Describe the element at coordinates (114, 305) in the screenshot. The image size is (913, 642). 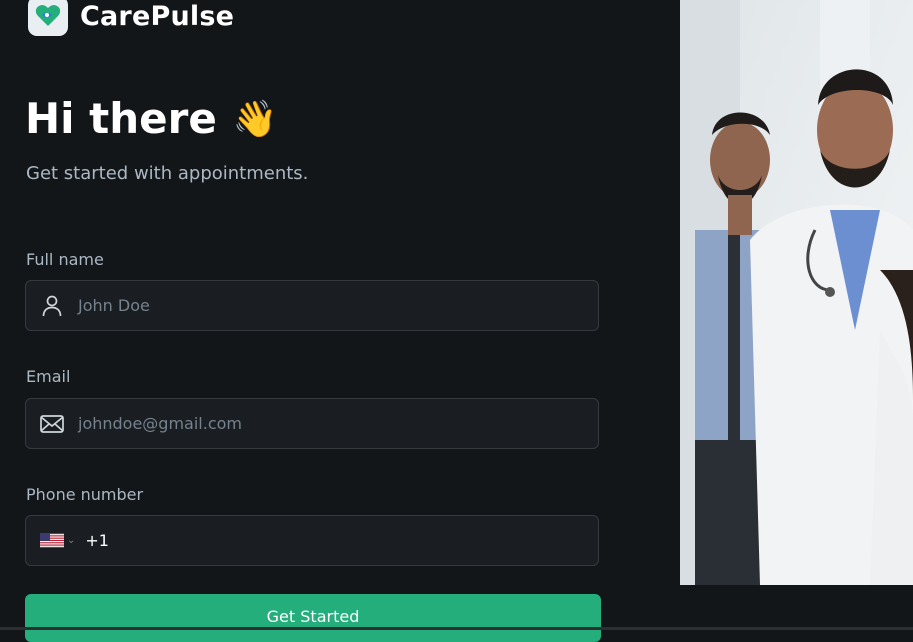
I see `full-name-placeholder: John Doe` at that location.